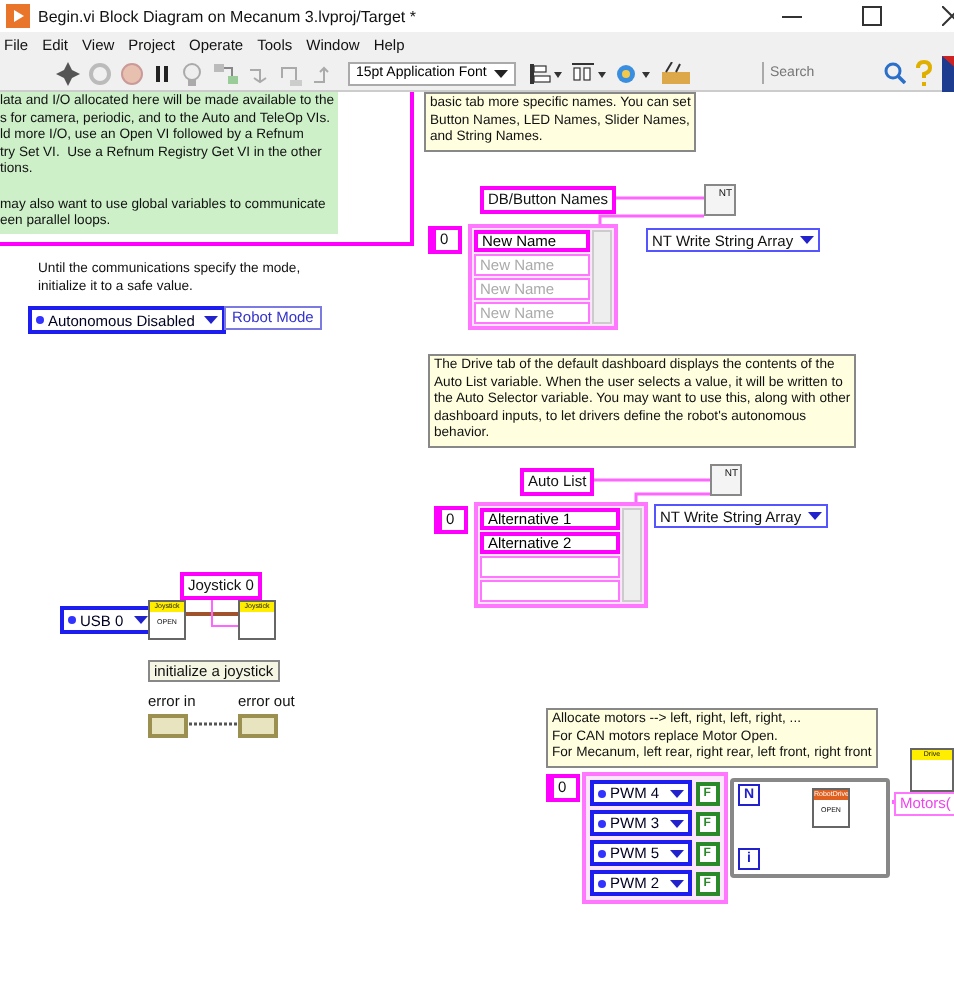  What do you see at coordinates (168, 726) in the screenshot?
I see `error-in-terminal` at bounding box center [168, 726].